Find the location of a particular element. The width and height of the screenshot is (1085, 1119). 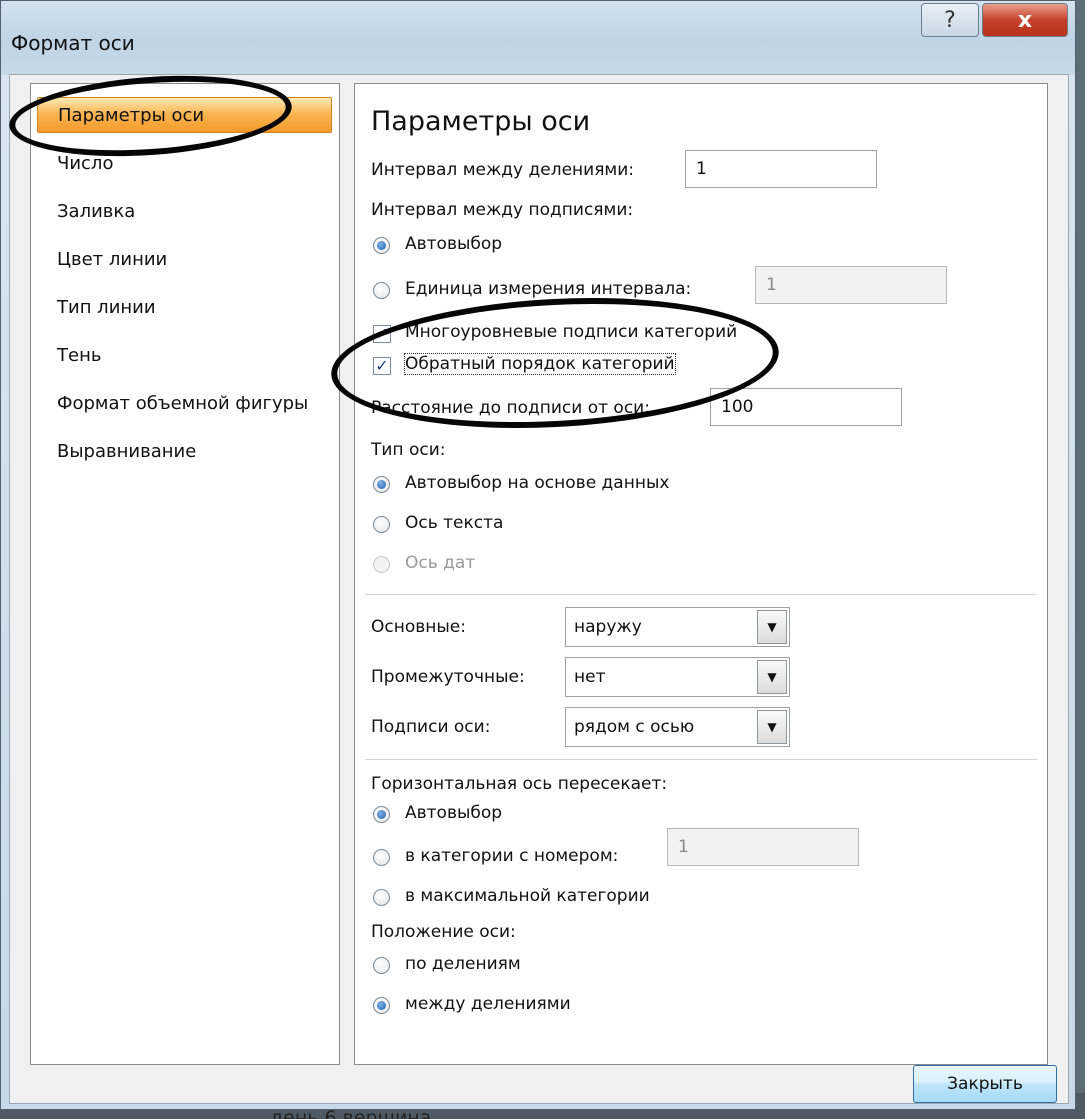

axis-type-auto-label: Автовыбор на основе данных is located at coordinates (537, 483).